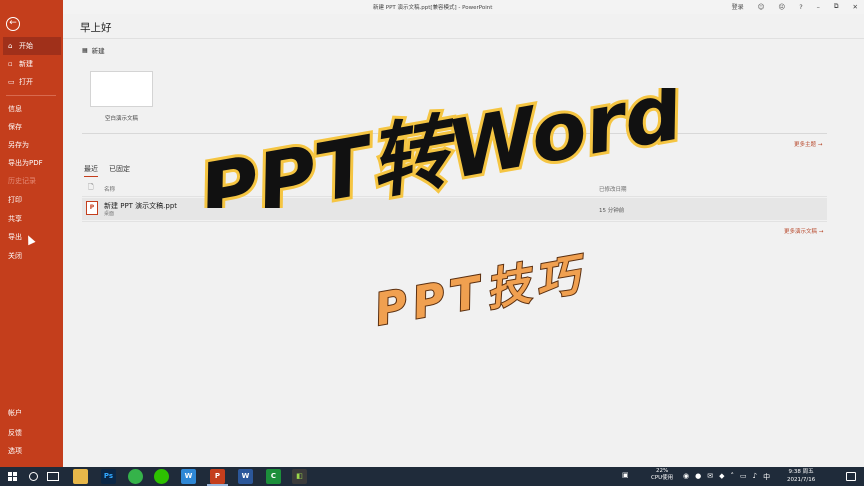  I want to click on back-arrow-icon: ←, so click(13, 24).